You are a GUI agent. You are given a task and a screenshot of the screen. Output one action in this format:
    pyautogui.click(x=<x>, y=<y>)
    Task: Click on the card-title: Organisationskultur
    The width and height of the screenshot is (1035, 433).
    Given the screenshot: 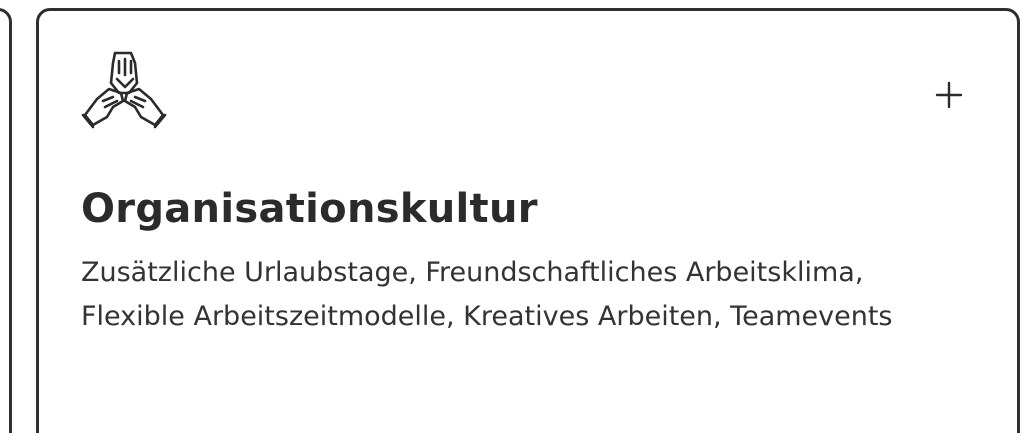 What is the action you would take?
    pyautogui.click(x=309, y=209)
    